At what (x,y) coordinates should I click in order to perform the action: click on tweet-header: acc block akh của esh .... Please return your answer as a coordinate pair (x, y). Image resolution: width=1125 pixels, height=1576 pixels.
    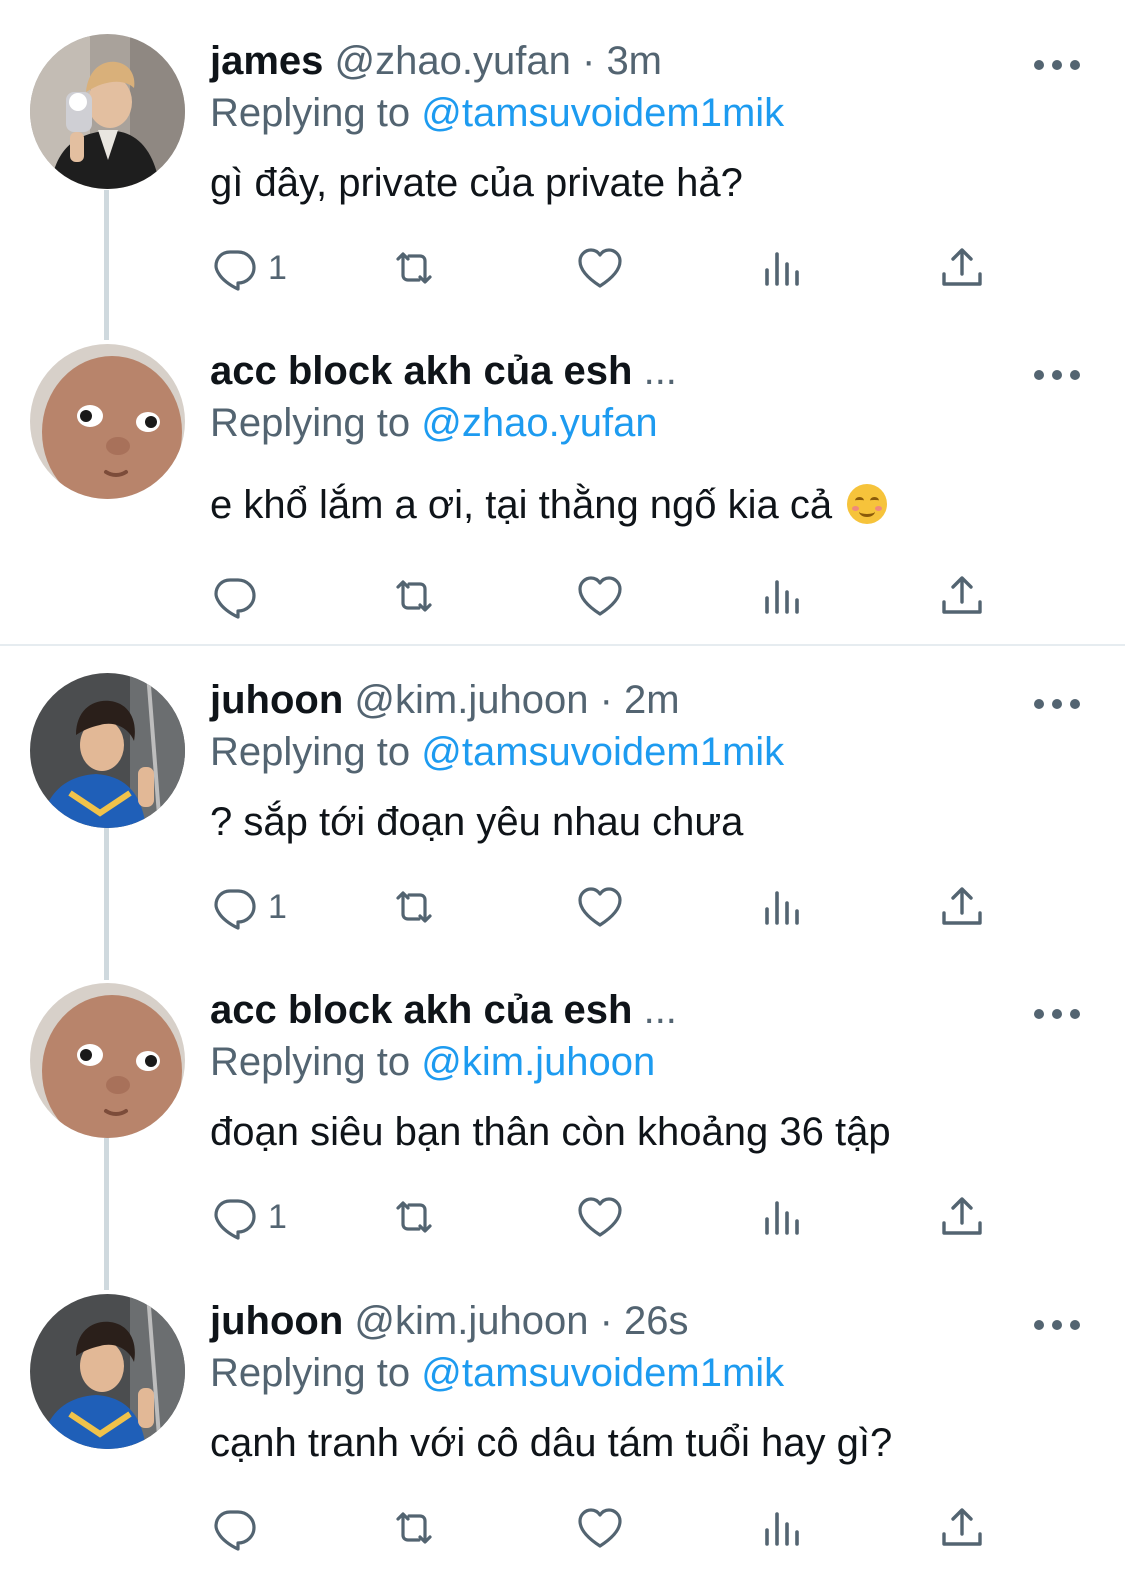
    Looking at the image, I should click on (443, 1010).